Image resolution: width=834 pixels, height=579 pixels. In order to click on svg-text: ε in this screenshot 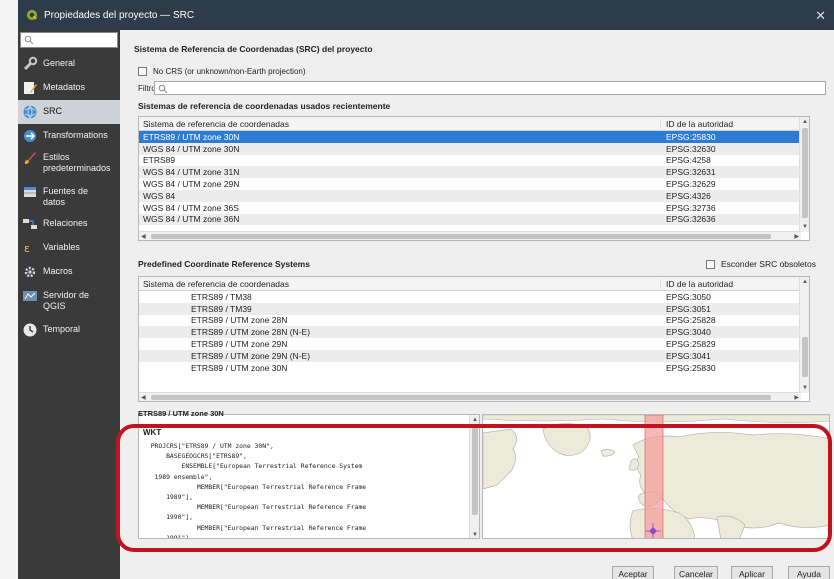, I will do `click(27, 248)`.